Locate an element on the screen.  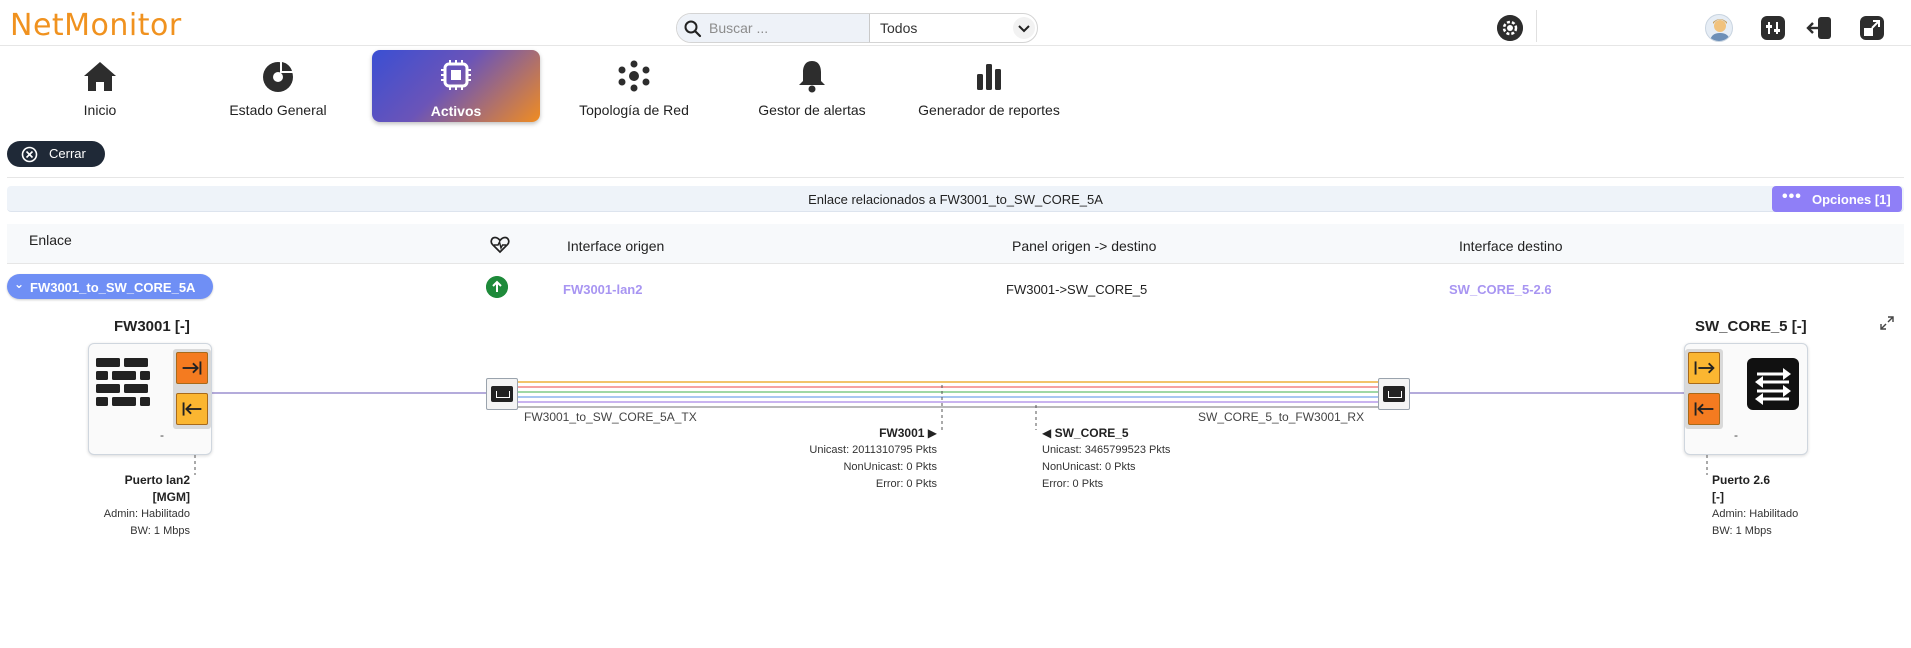
search-bar: Buscar ... Todos is located at coordinates (857, 28).